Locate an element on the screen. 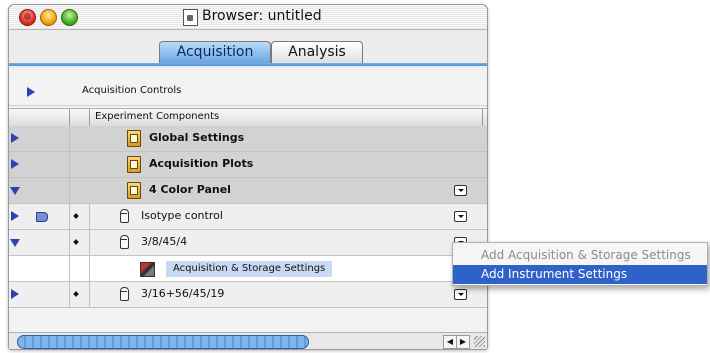 The width and height of the screenshot is (710, 353). table-row: Acquisition & Storage Settings is located at coordinates (248, 269).